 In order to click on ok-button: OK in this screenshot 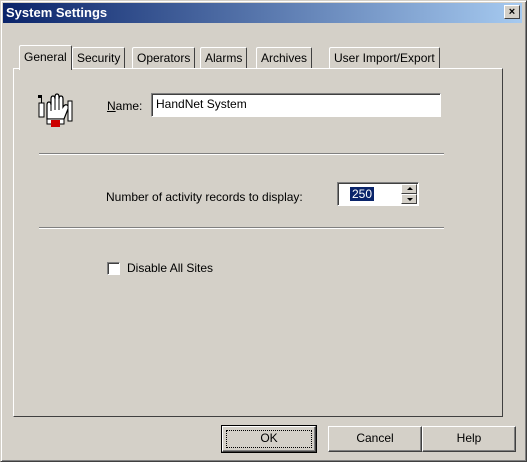, I will do `click(269, 439)`.